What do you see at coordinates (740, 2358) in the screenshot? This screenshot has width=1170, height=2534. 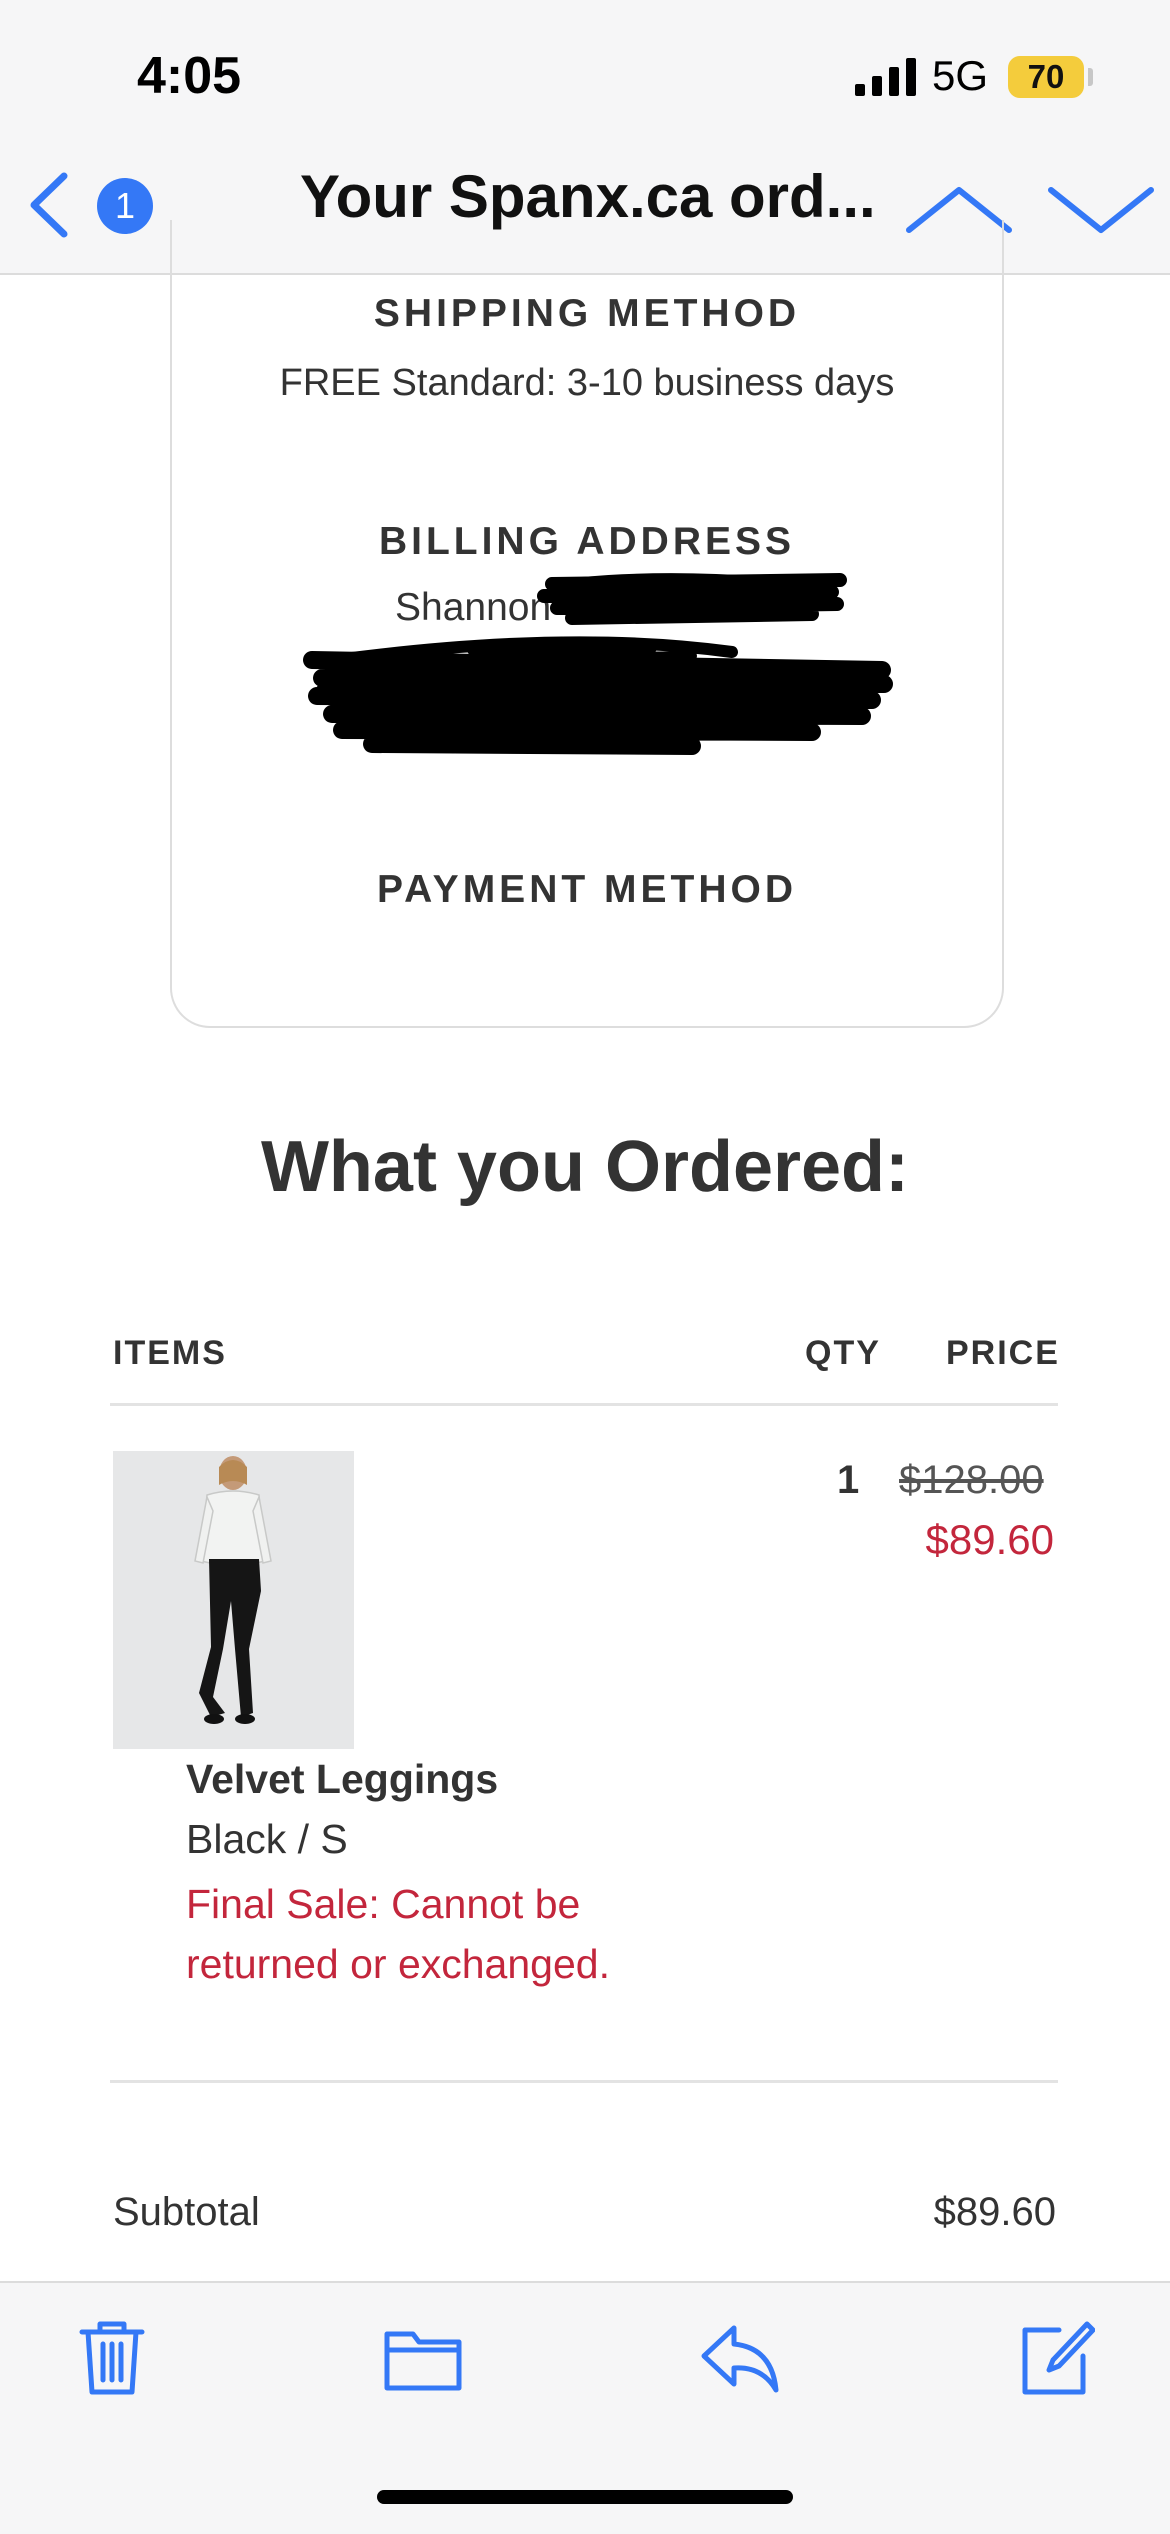 I see `reply-icon` at bounding box center [740, 2358].